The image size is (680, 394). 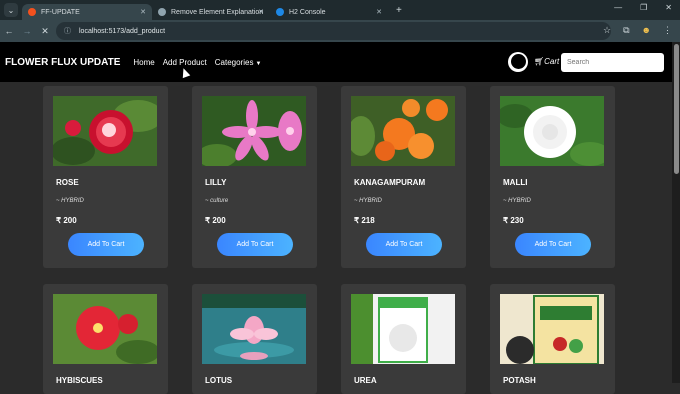 I want to click on toolbar-actions: ☆ ⧉ ☻ ⋮, so click(x=637, y=30).